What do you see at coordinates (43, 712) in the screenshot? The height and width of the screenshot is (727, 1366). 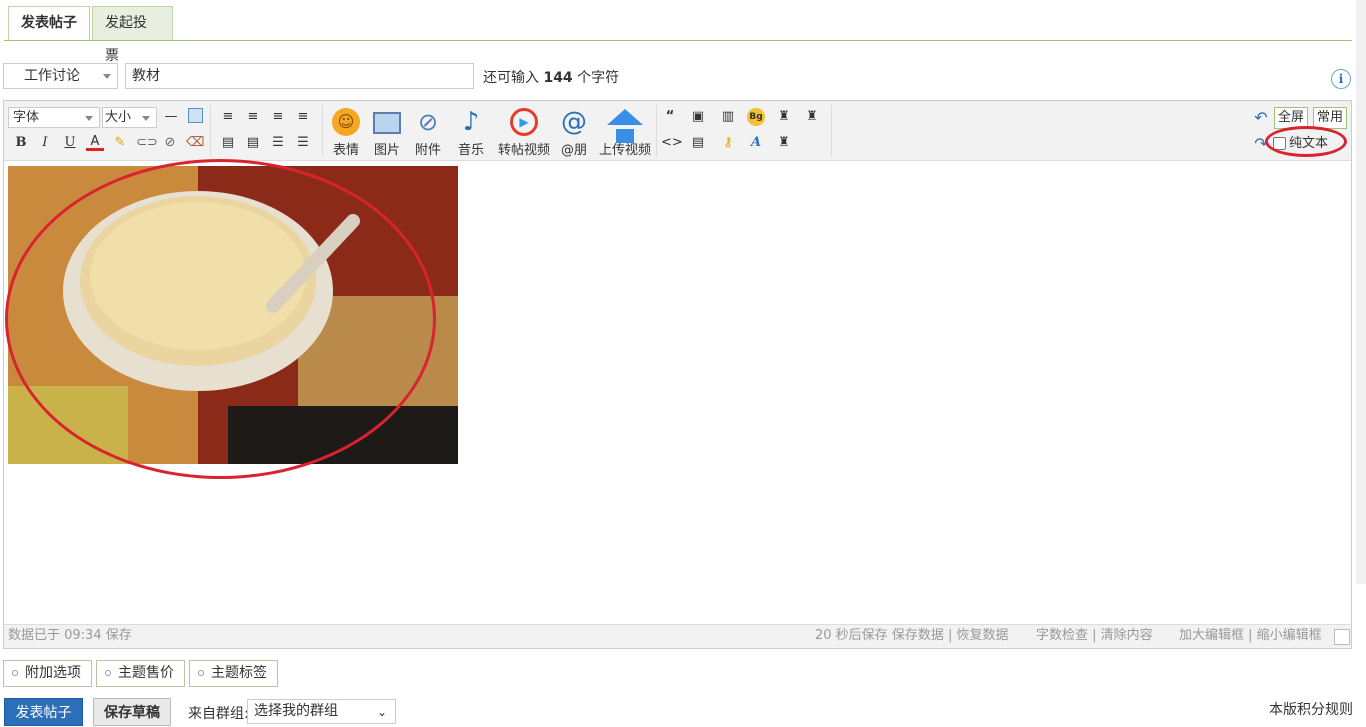 I see `submit-post-button: 发表帖子` at bounding box center [43, 712].